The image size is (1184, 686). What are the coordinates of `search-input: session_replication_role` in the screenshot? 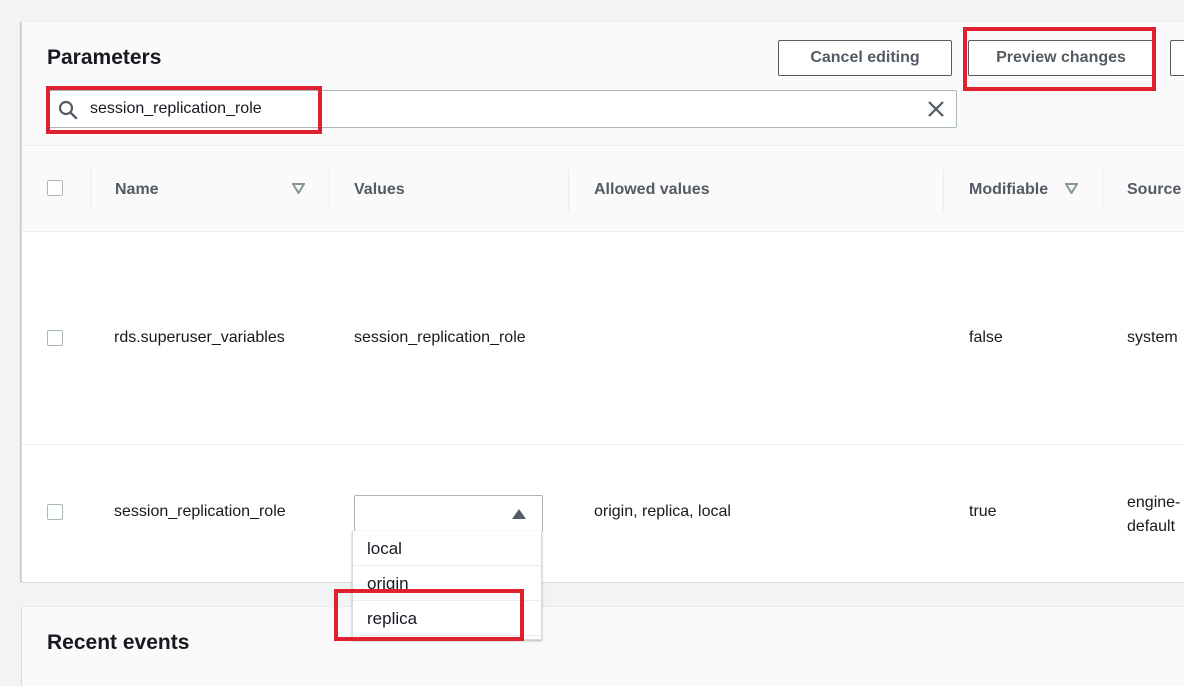 It's located at (502, 109).